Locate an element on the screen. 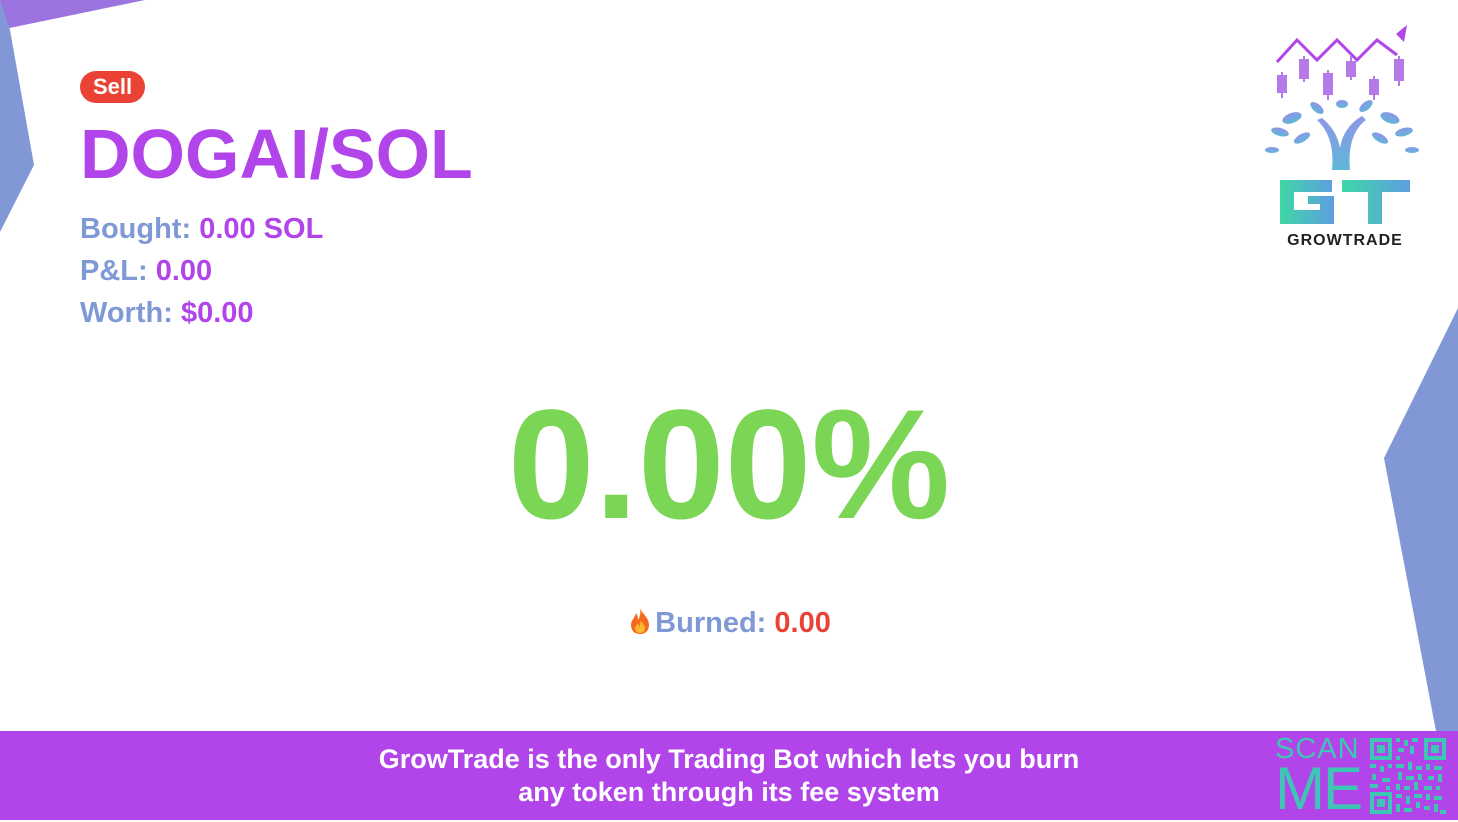 The height and width of the screenshot is (822, 1458). trading-pair-title: DOGAI/SOL is located at coordinates (276, 154).